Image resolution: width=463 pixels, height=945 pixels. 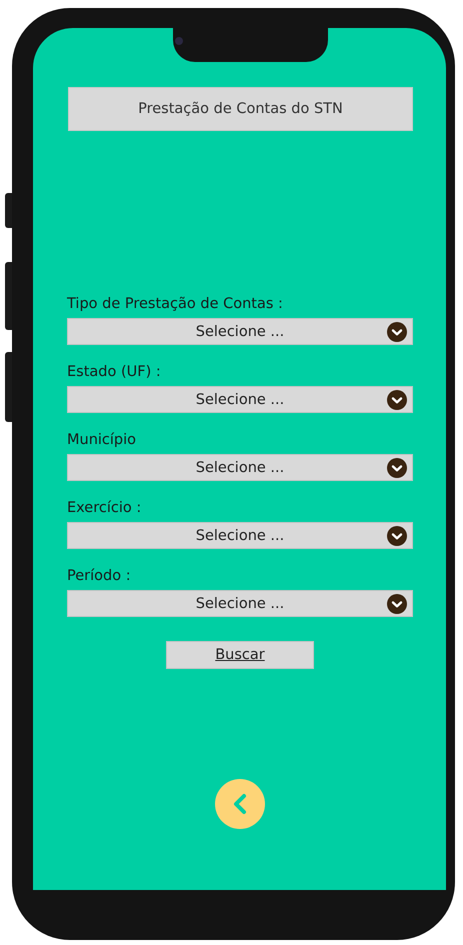 What do you see at coordinates (175, 304) in the screenshot?
I see `field-label: Tipo de Prestação de Contas :` at bounding box center [175, 304].